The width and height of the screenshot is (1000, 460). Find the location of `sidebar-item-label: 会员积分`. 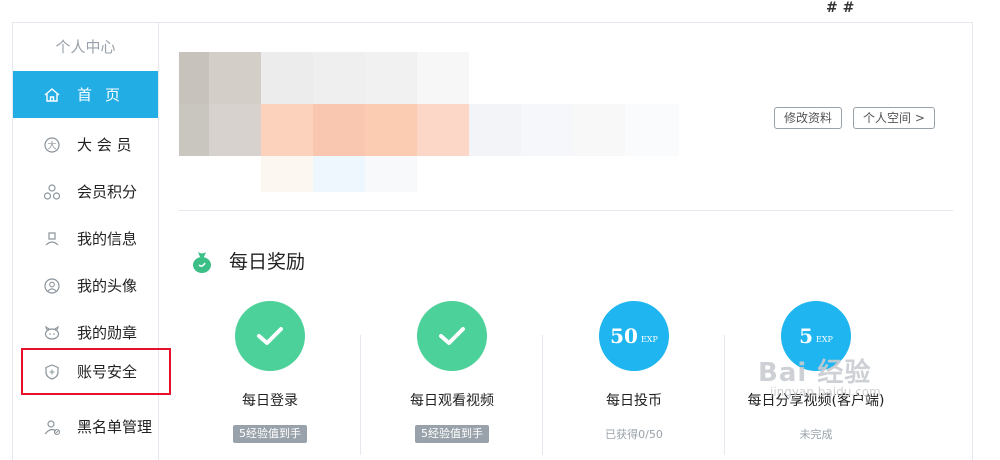

sidebar-item-label: 会员积分 is located at coordinates (107, 192).